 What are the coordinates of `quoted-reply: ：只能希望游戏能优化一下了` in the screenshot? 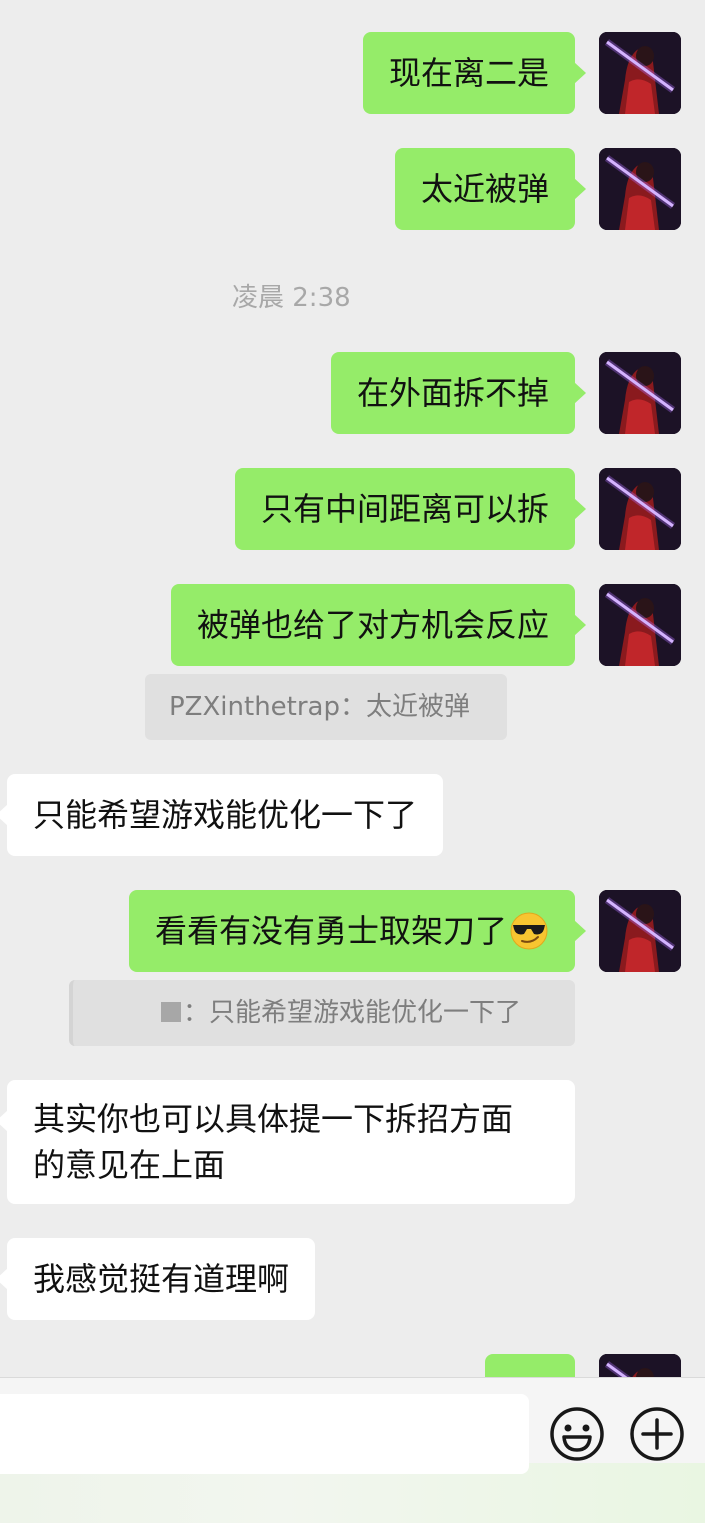 It's located at (322, 1013).